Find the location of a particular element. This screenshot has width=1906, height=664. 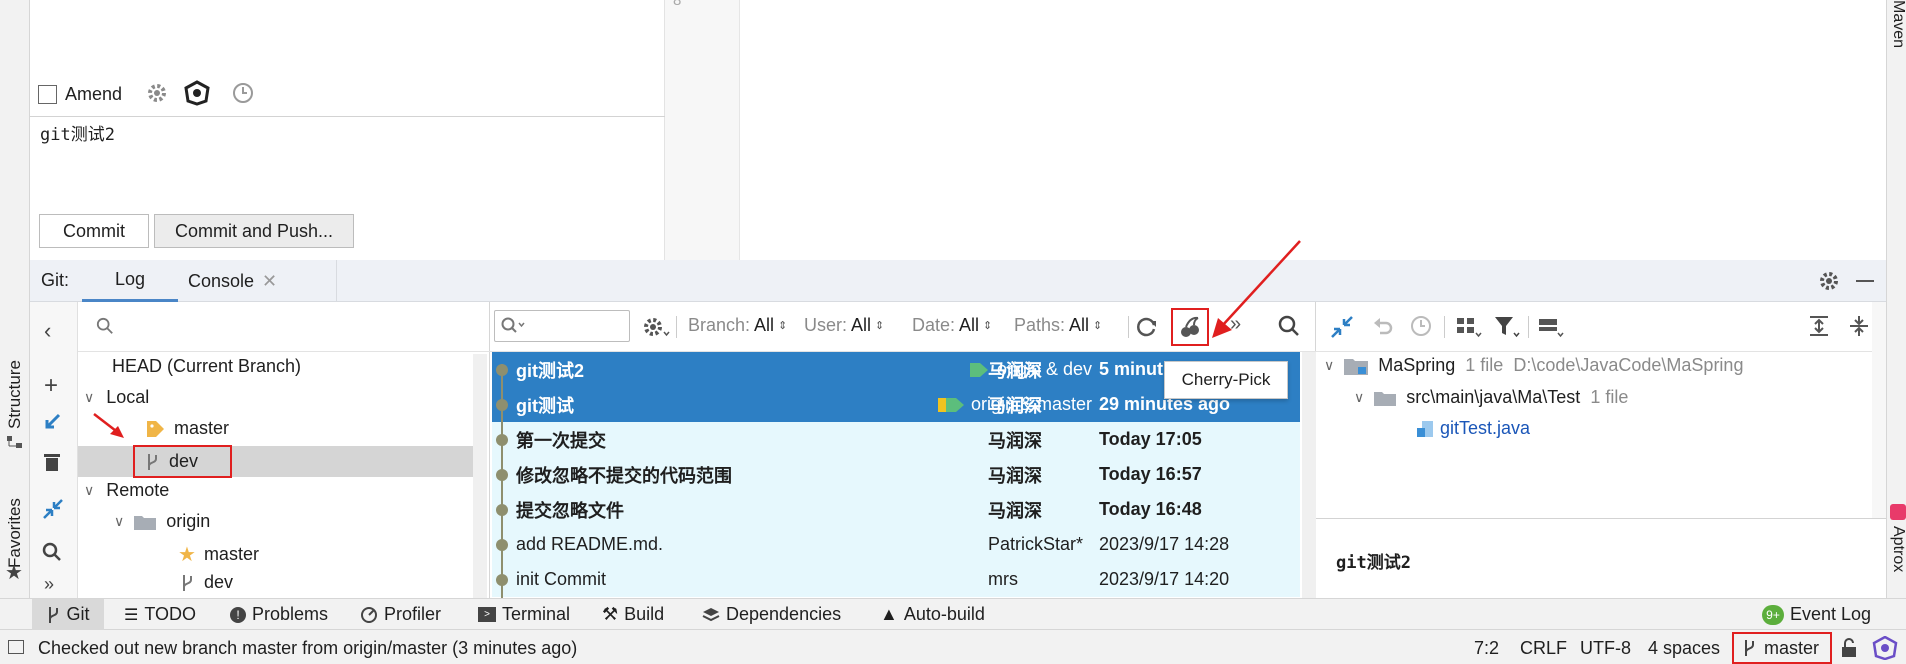

tree-item-head: HEAD (Current Branch) is located at coordinates (206, 366).